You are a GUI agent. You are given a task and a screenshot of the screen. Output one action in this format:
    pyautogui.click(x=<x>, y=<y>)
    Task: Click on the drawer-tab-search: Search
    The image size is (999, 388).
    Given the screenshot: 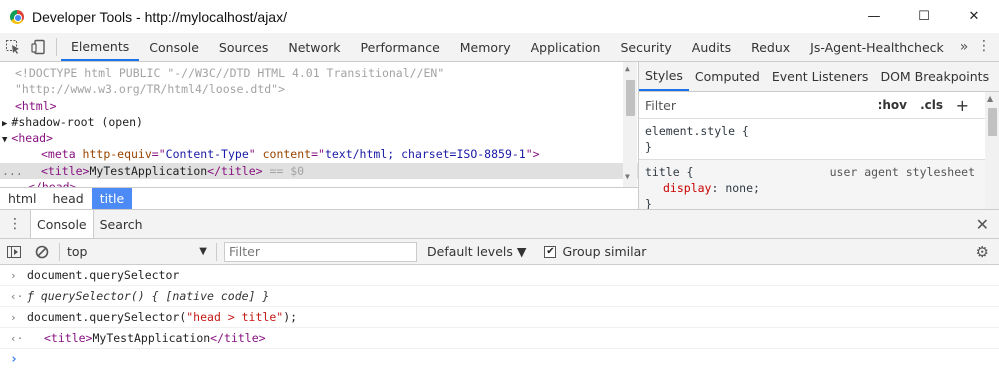 What is the action you would take?
    pyautogui.click(x=121, y=224)
    